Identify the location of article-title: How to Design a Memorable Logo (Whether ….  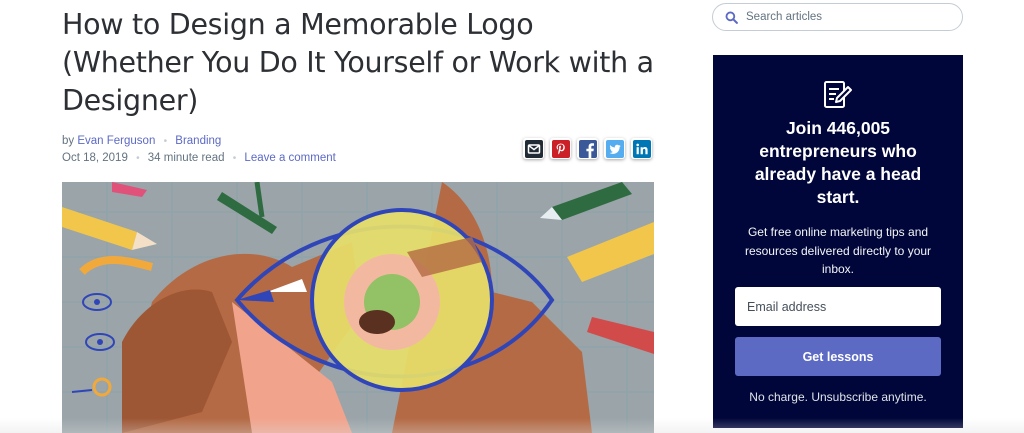
(358, 62).